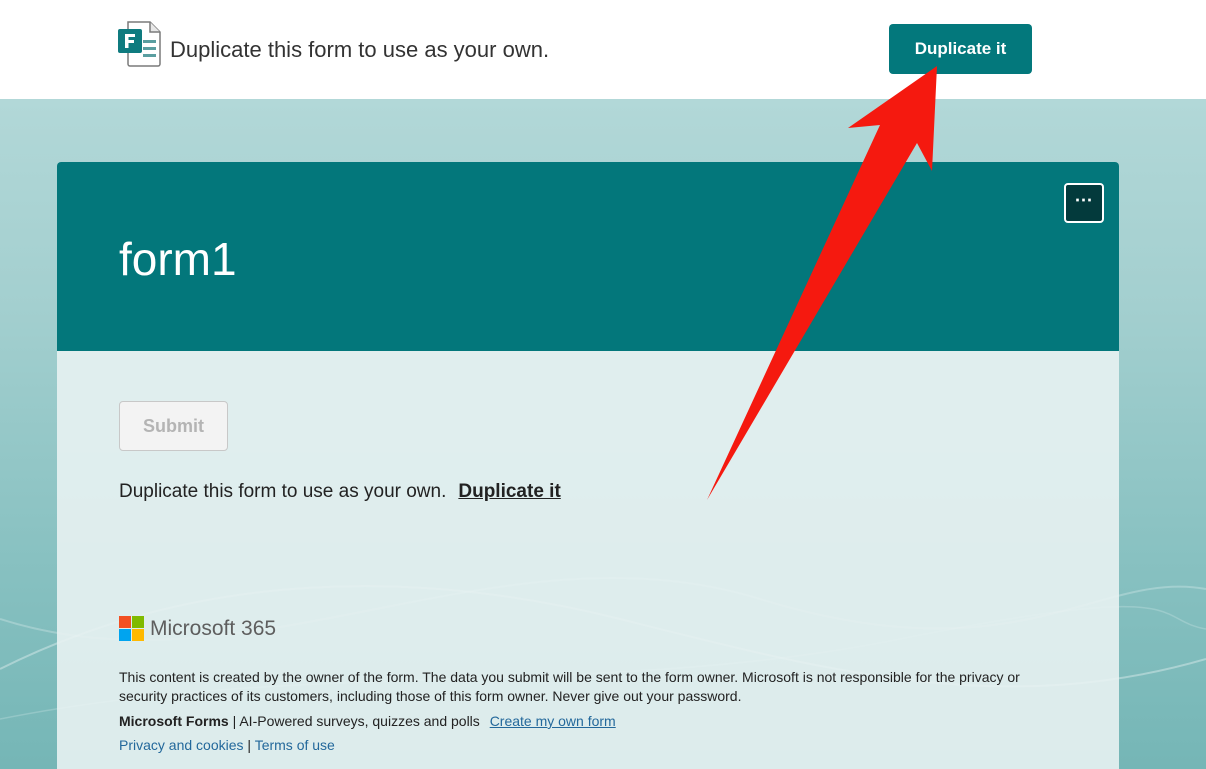 This screenshot has width=1206, height=769. Describe the element at coordinates (173, 426) in the screenshot. I see `submit-button: Submit` at that location.